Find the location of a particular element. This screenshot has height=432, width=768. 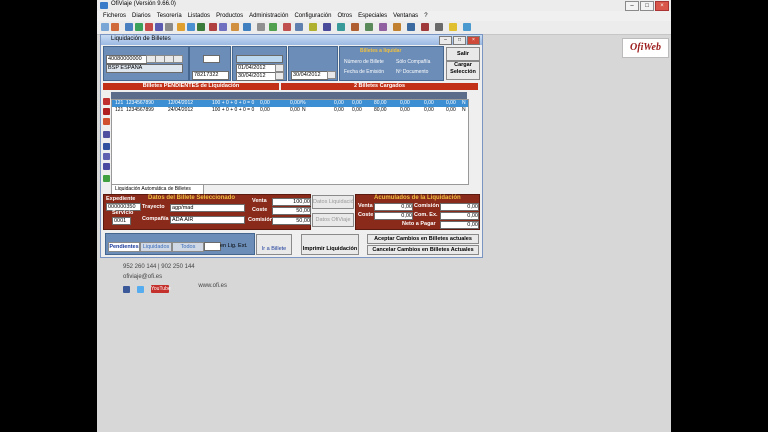

num-liquidacion-field: 78217322 is located at coordinates (210, 75).